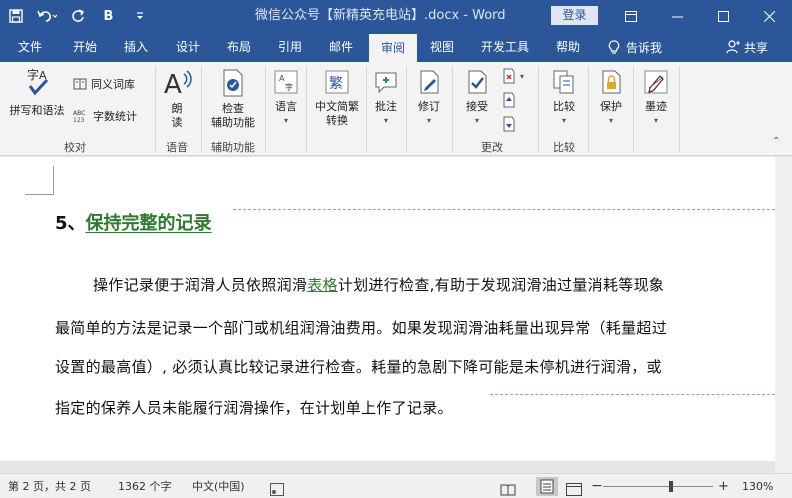 Image resolution: width=792 pixels, height=498 pixels. What do you see at coordinates (656, 106) in the screenshot?
I see `ink-label: 墨迹` at bounding box center [656, 106].